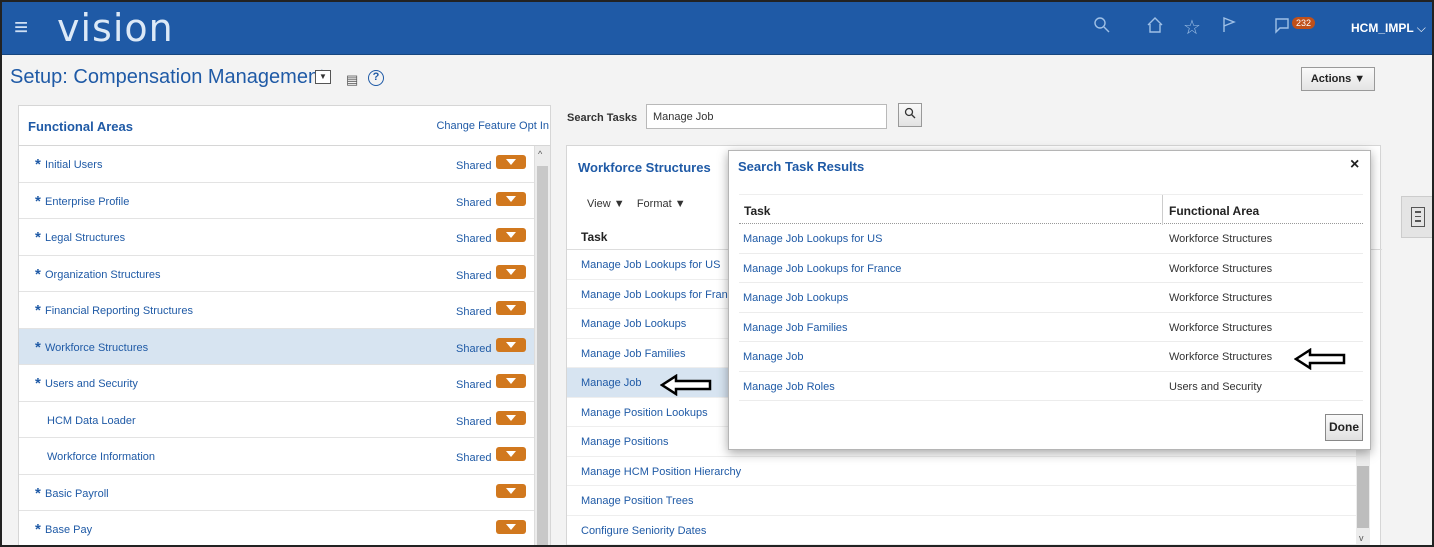 The image size is (1434, 547). Describe the element at coordinates (1338, 79) in the screenshot. I see `actions-button: Actions ▼` at that location.